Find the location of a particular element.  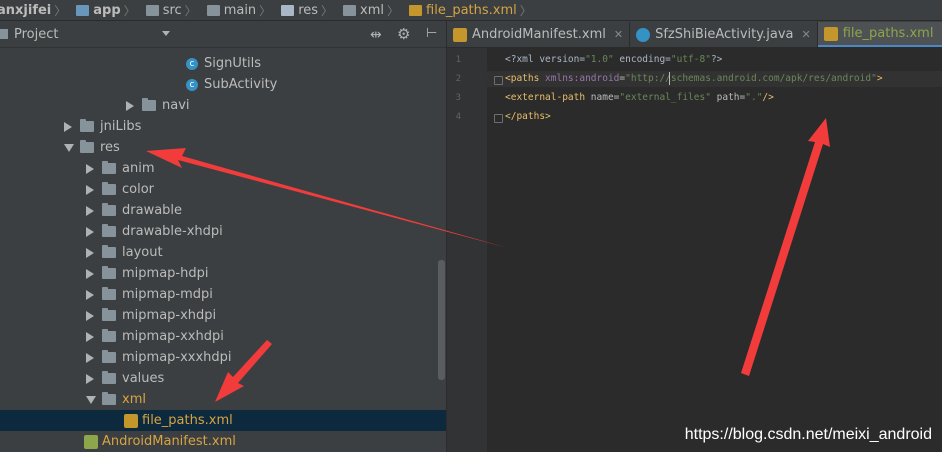

tree-item: navi is located at coordinates (223, 105).